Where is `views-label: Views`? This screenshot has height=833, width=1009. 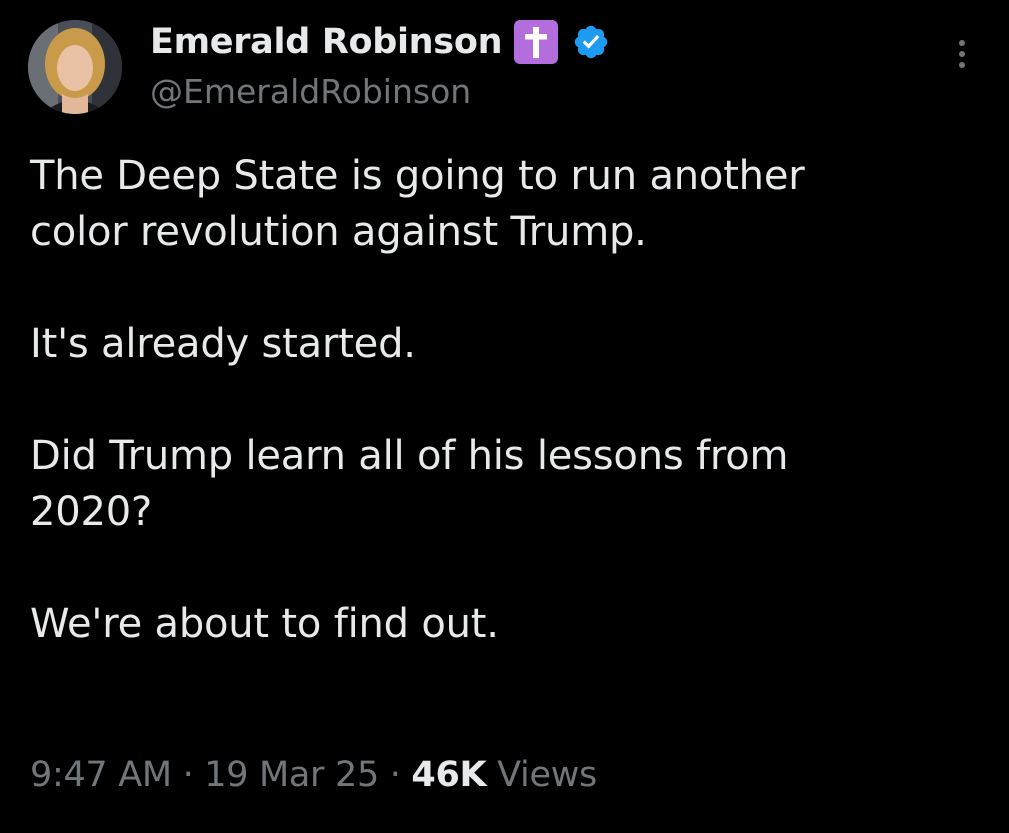
views-label: Views is located at coordinates (547, 775).